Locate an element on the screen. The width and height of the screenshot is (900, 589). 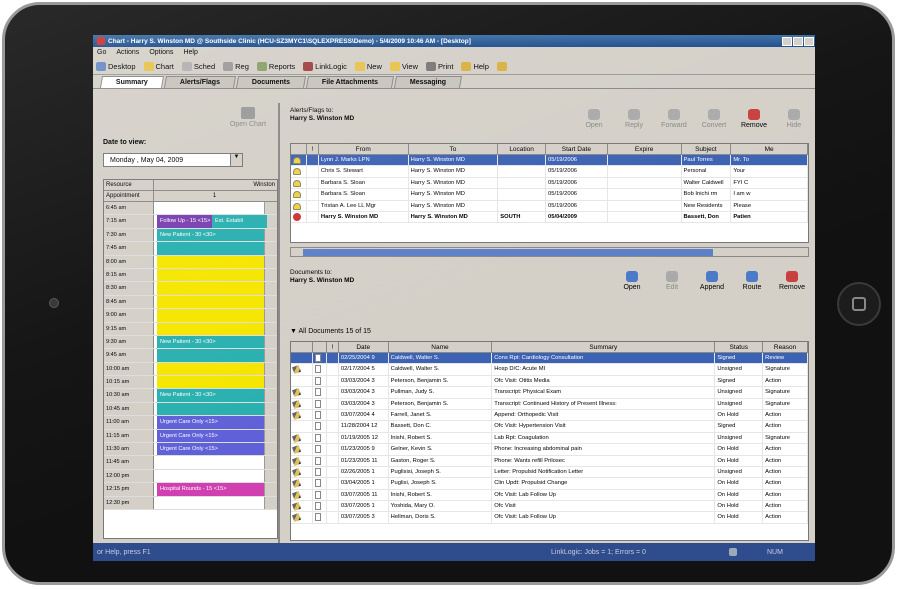
alerts-horizontal-scrollbar is located at coordinates (549, 252).